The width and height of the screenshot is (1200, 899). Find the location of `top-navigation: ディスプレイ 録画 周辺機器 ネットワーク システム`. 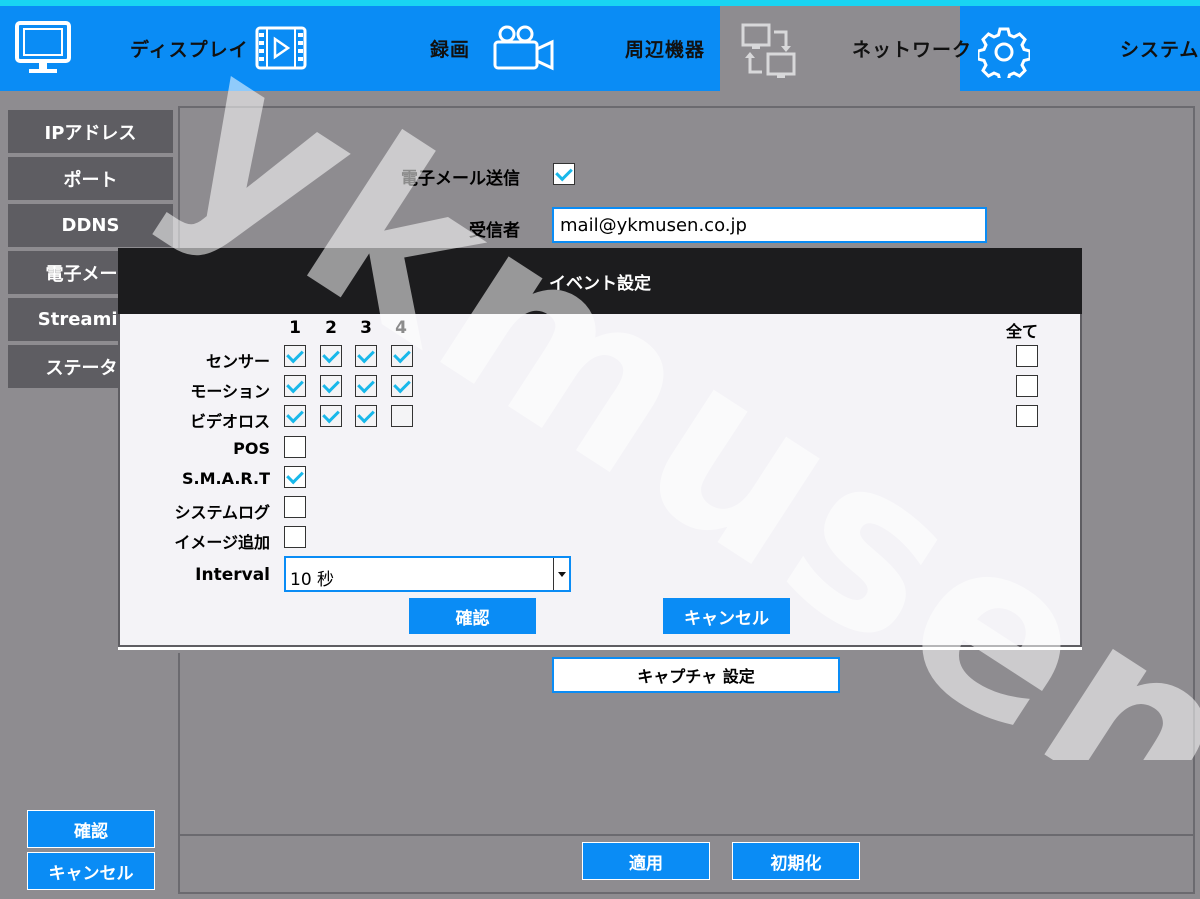

top-navigation: ディスプレイ 録画 周辺機器 ネットワーク システム is located at coordinates (600, 45).